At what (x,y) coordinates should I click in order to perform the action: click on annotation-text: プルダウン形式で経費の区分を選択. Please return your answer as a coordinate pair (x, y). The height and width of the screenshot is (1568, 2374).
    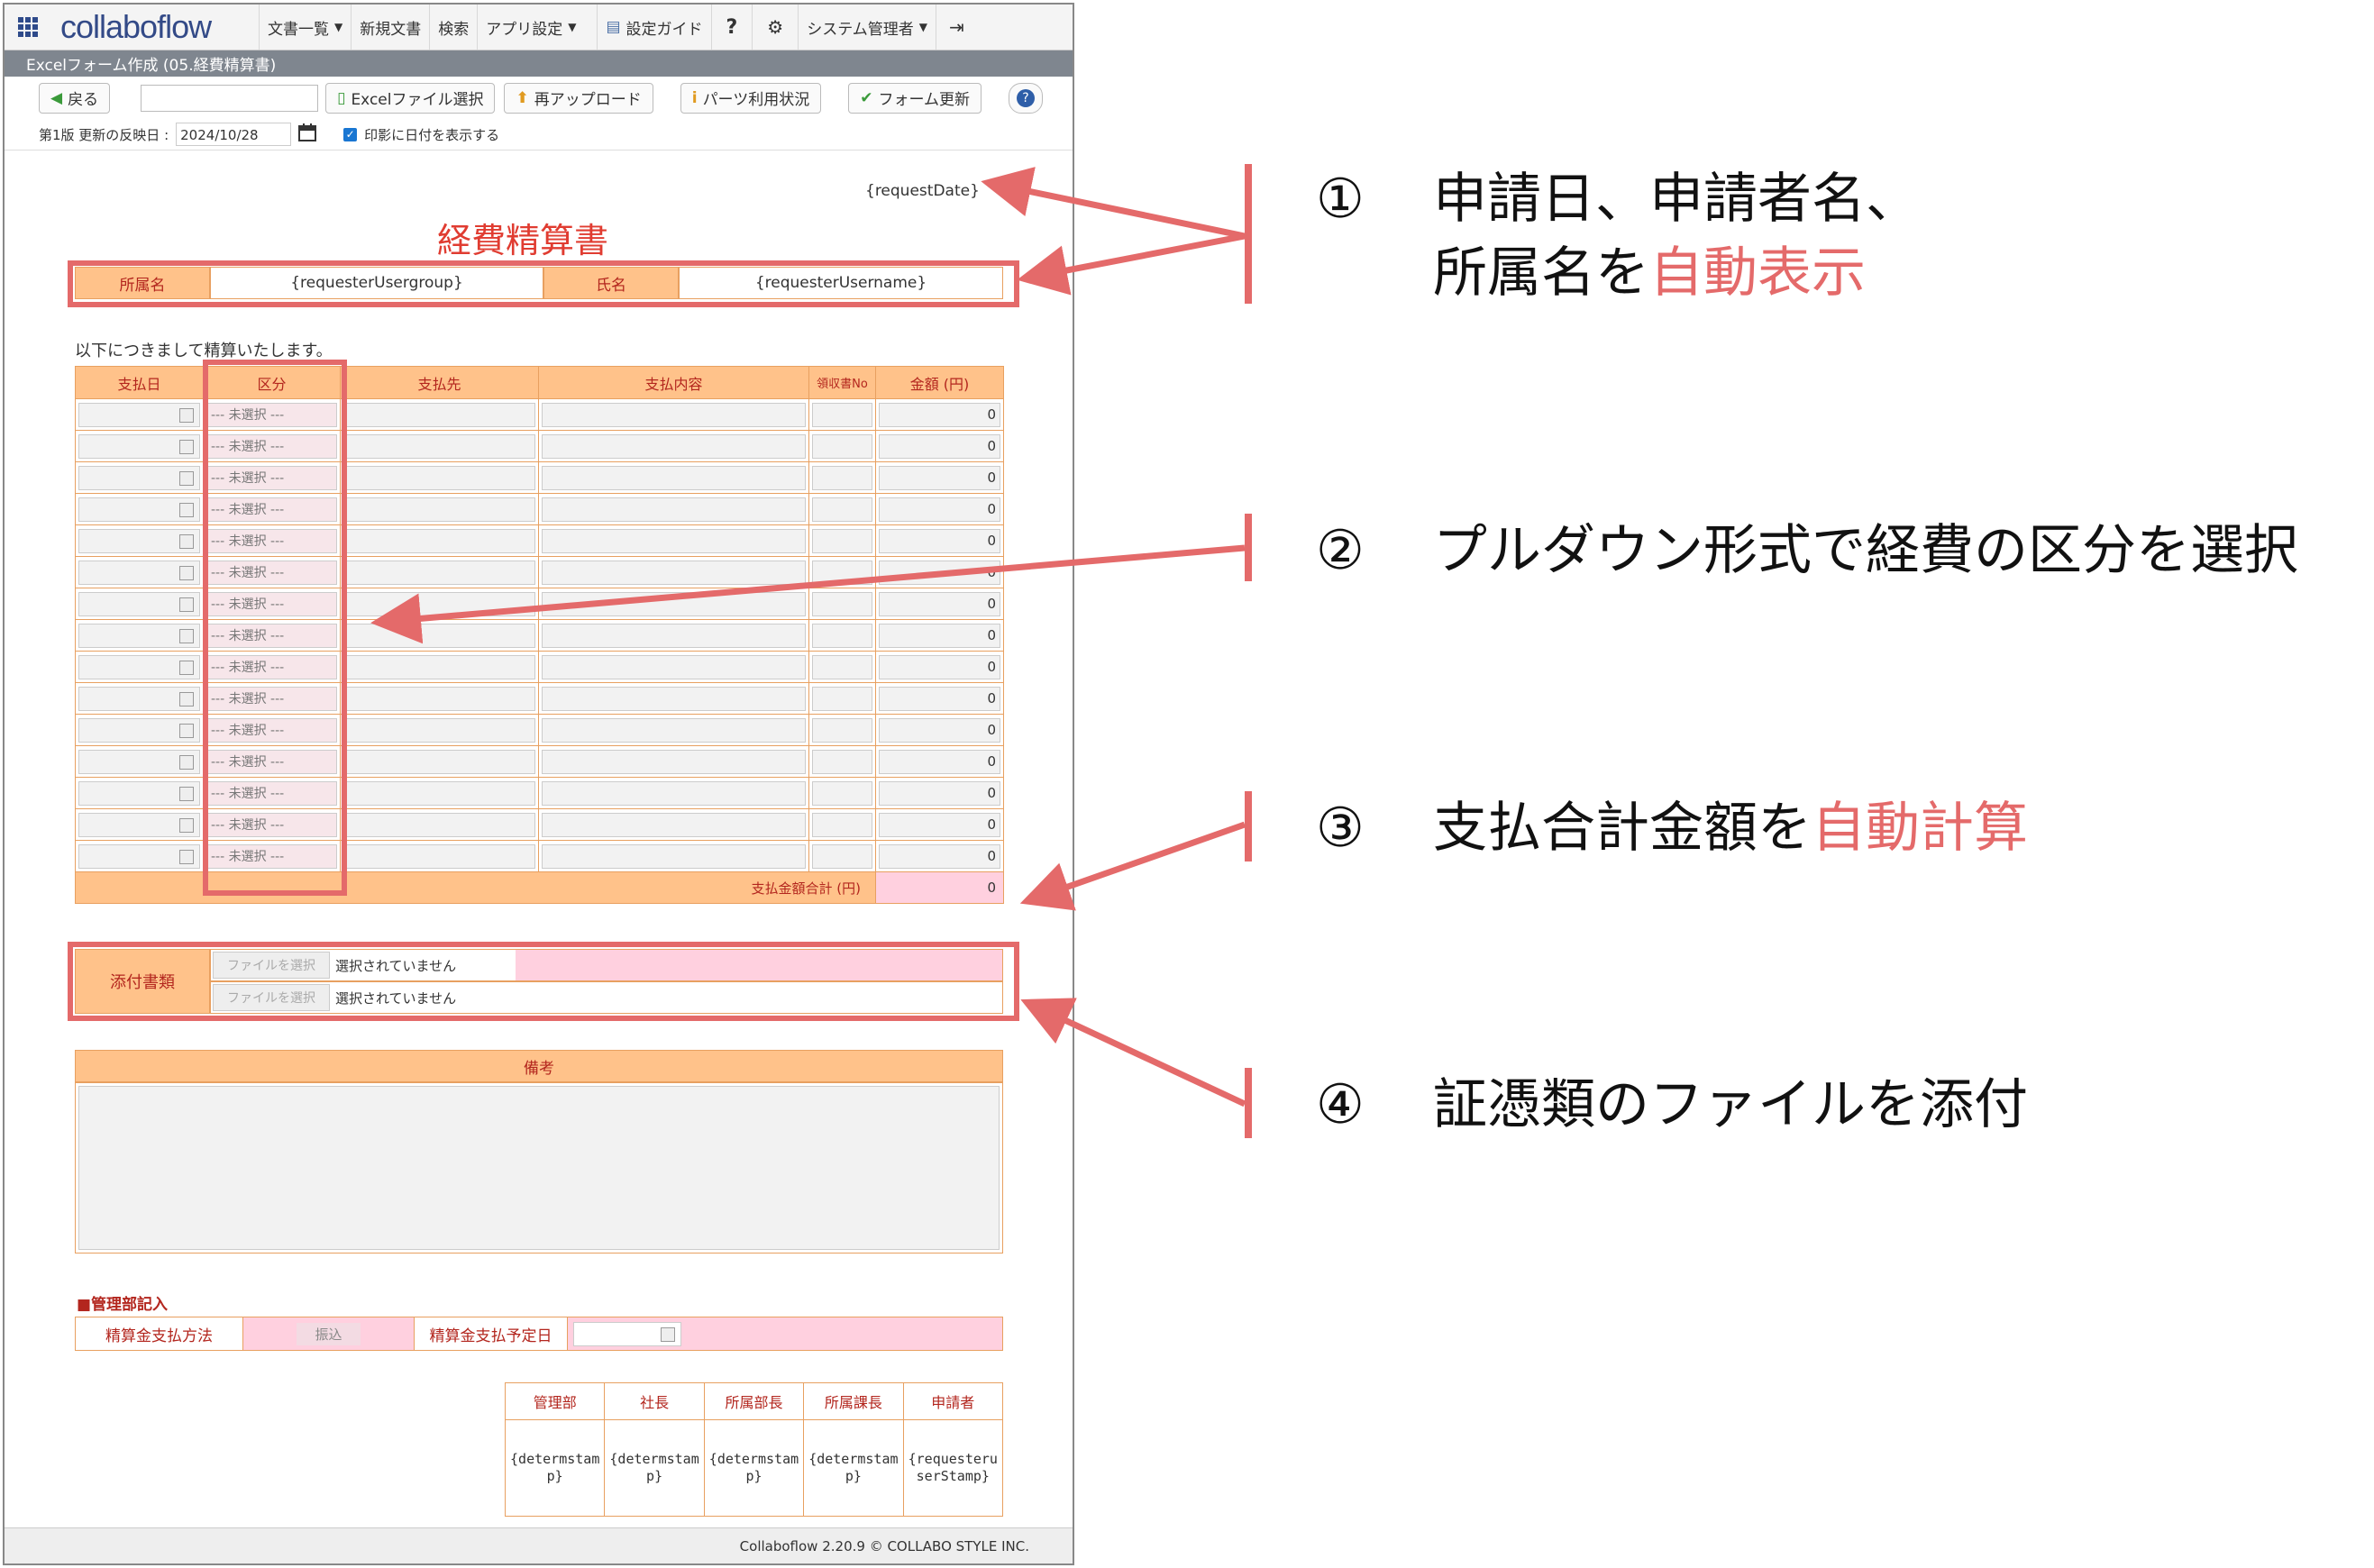
    Looking at the image, I should click on (1865, 550).